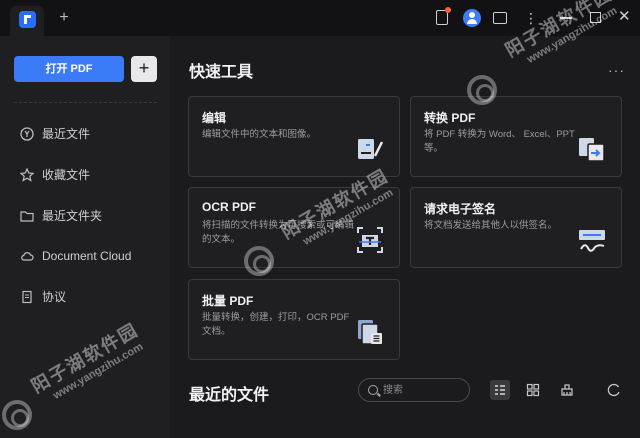 This screenshot has width=640, height=438. I want to click on sidebar-item-recent-folders: 最近文件夹, so click(90, 216).